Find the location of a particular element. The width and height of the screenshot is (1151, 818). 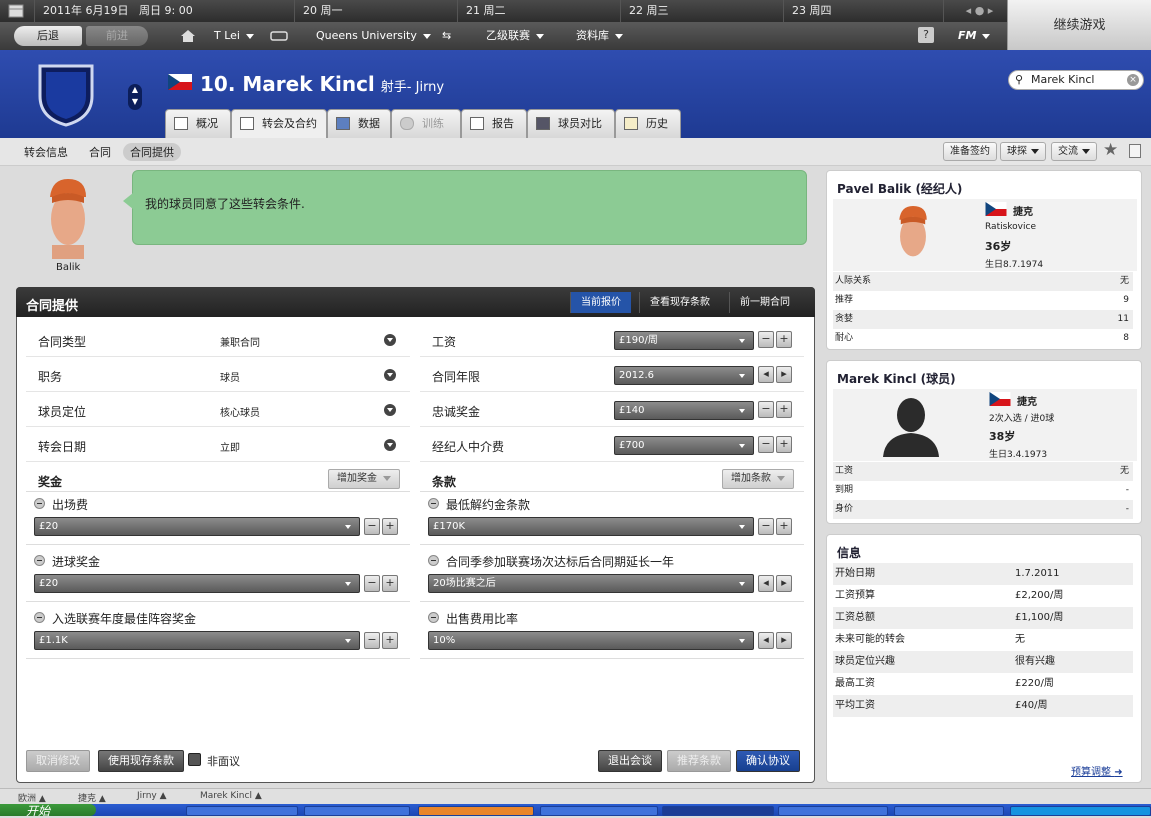

database-menu: 资料库 is located at coordinates (599, 36).